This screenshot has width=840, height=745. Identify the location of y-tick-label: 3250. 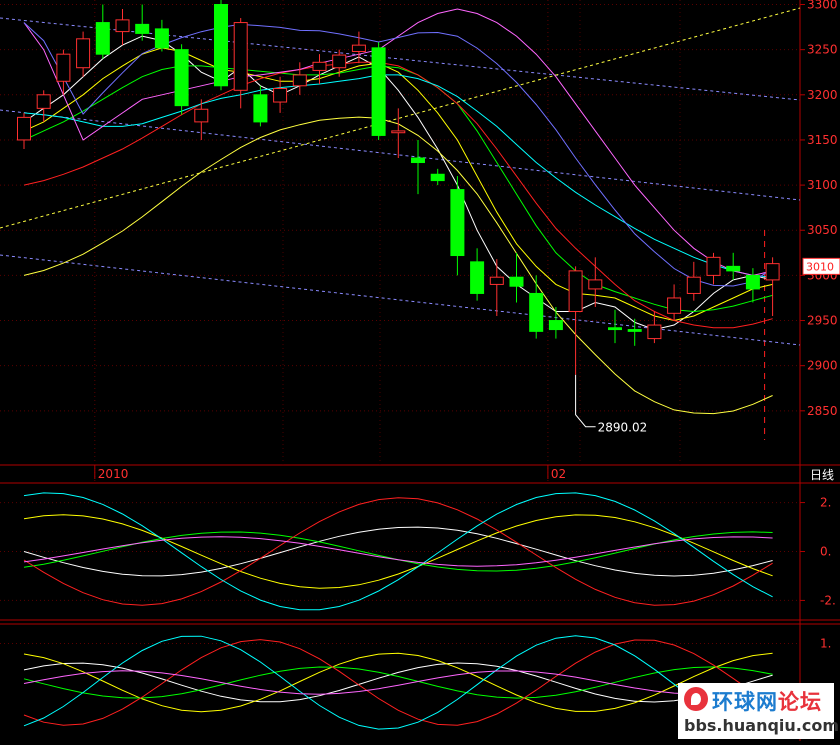
(822, 50).